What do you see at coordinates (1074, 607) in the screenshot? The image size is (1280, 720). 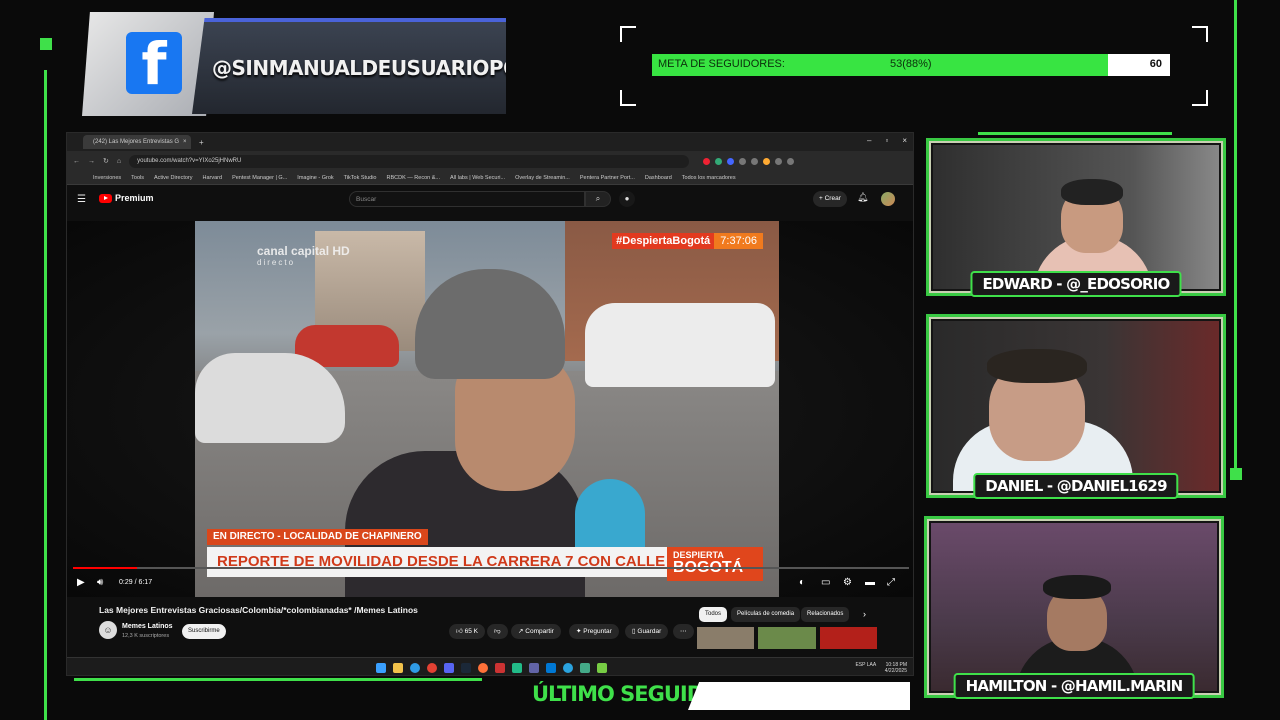 I see `webcam-hamilton: HAMILTON - @HAMIL.MARIN` at bounding box center [1074, 607].